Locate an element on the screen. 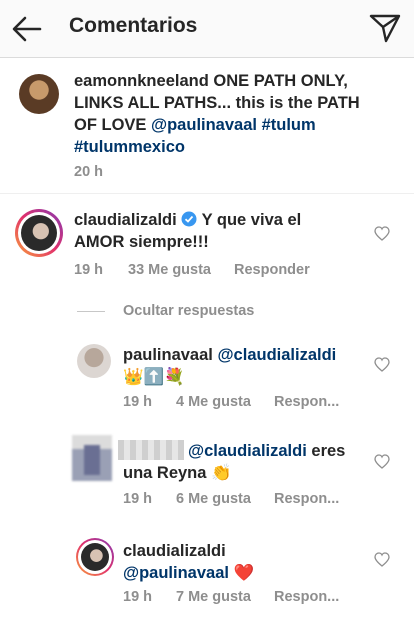 The height and width of the screenshot is (620, 414). reply-body: eres is located at coordinates (328, 451).